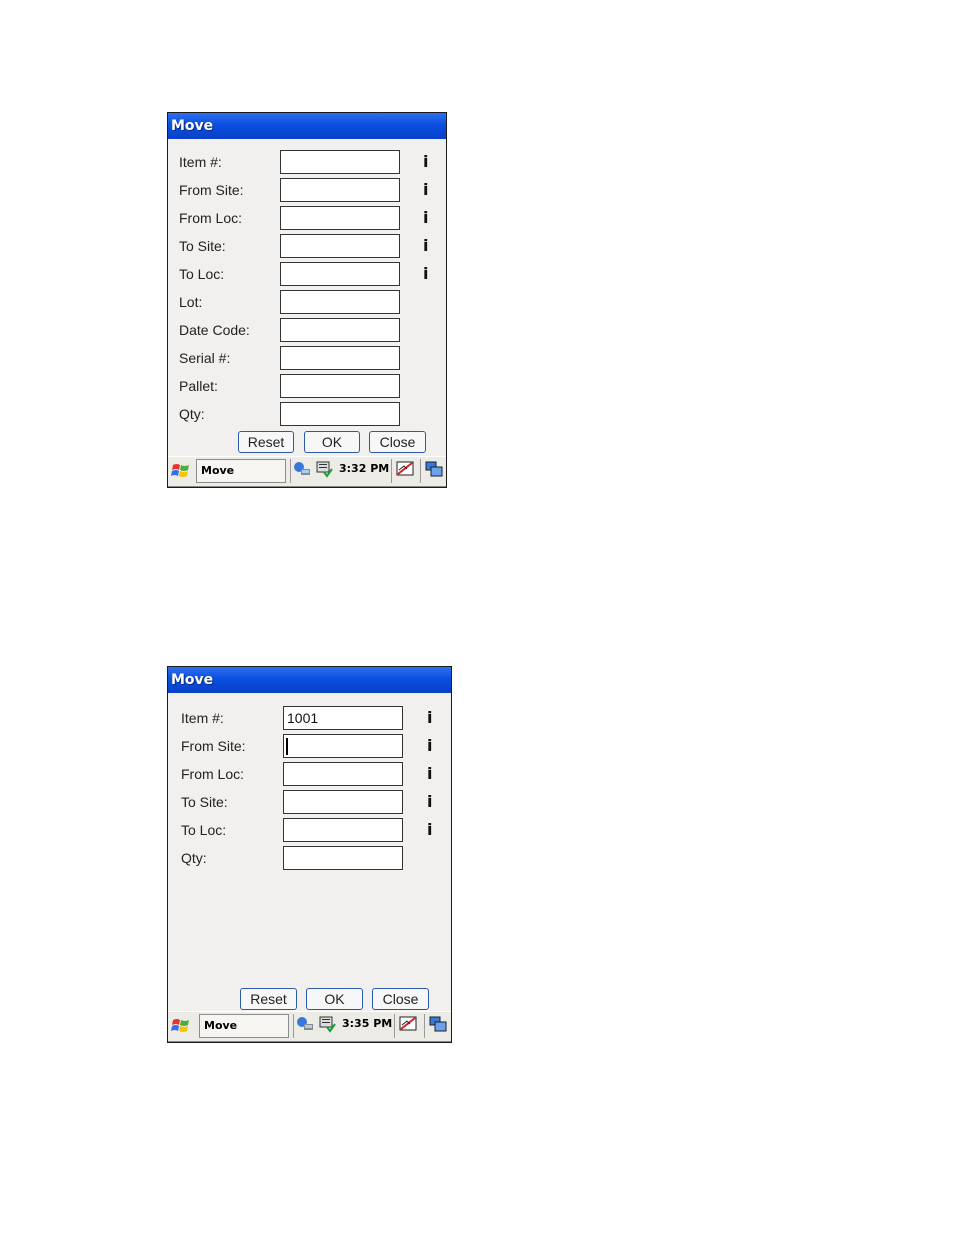 This screenshot has width=954, height=1235. Describe the element at coordinates (205, 358) in the screenshot. I see `serial-number-label: Serial #:` at that location.